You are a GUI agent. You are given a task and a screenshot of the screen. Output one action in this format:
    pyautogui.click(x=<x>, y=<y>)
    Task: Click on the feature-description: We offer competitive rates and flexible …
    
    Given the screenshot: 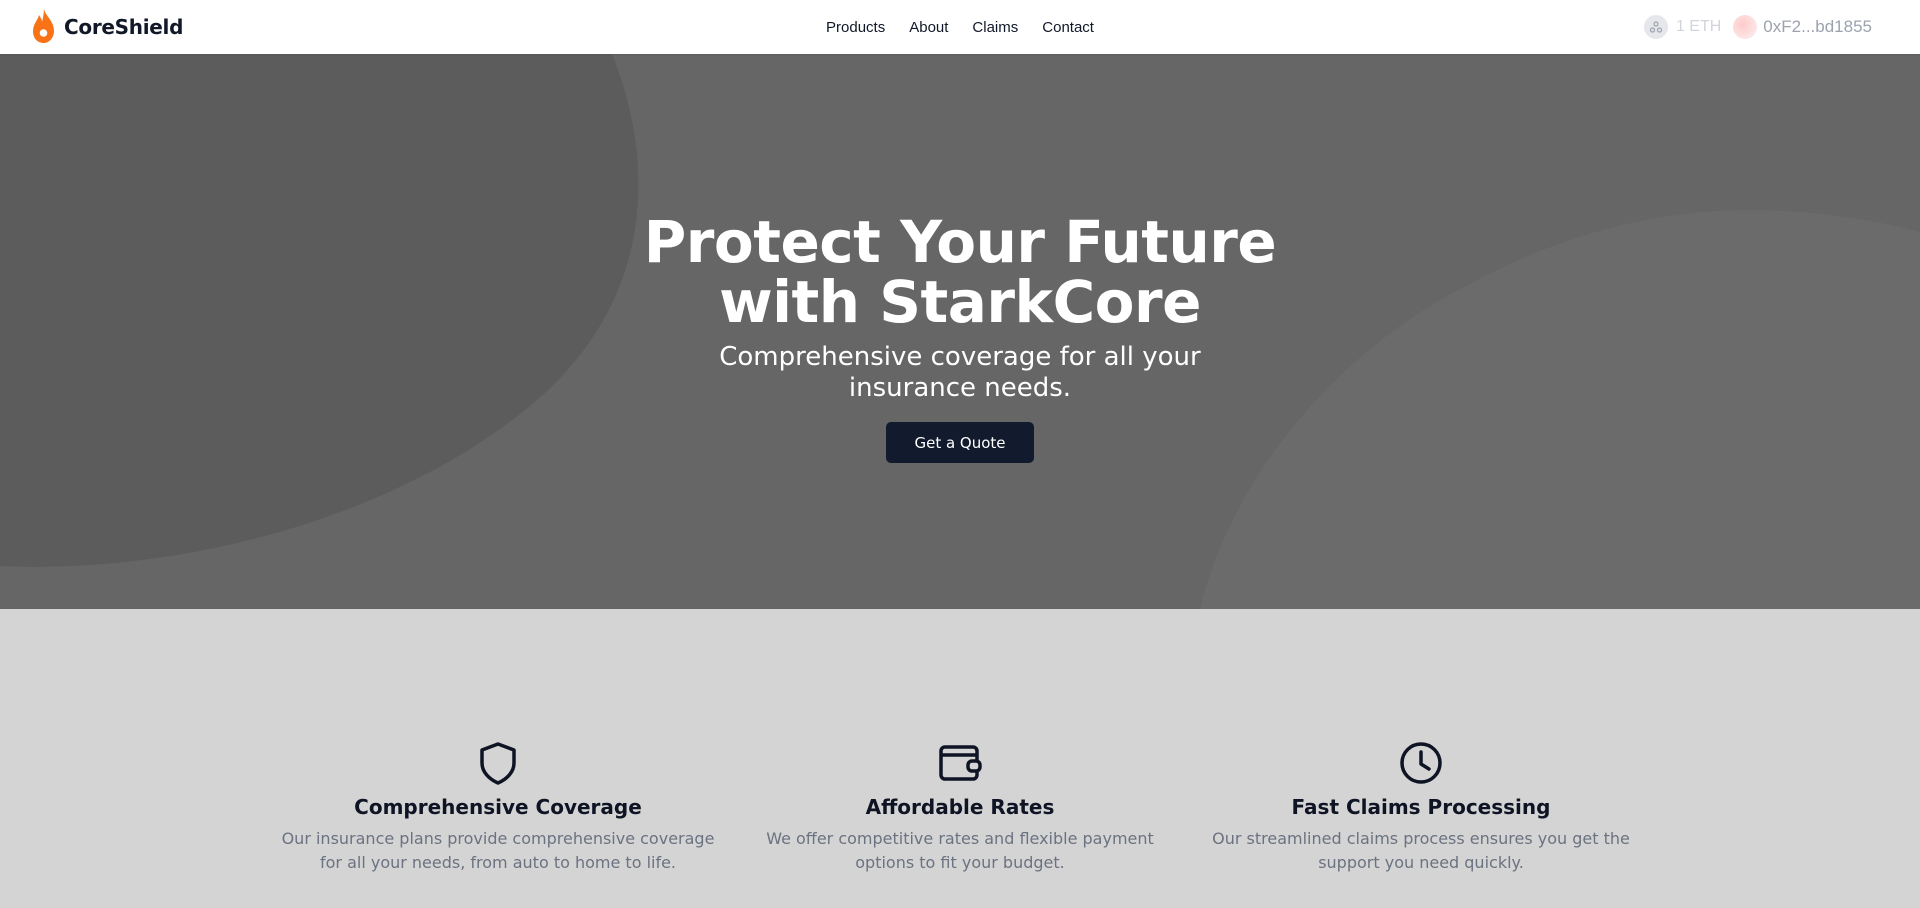 What is the action you would take?
    pyautogui.click(x=960, y=850)
    